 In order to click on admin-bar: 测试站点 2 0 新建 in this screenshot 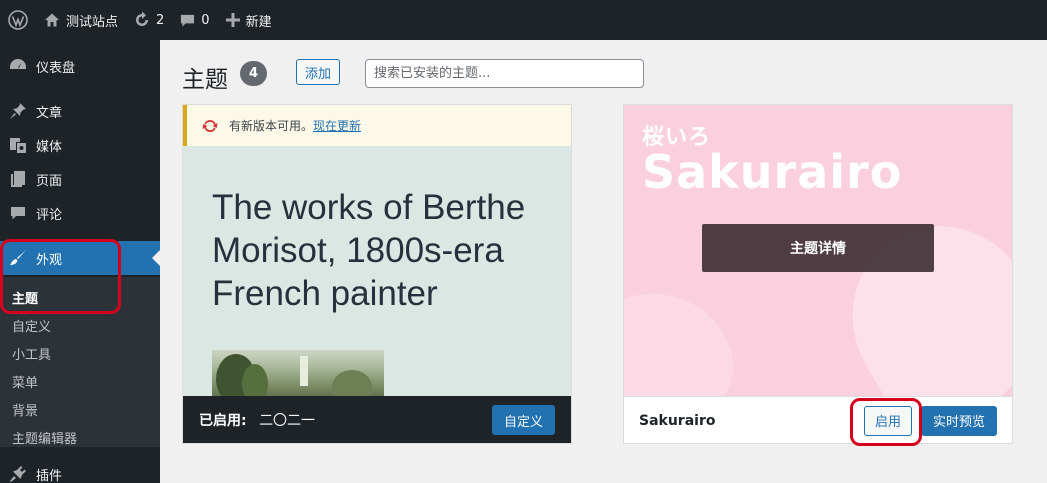, I will do `click(523, 20)`.